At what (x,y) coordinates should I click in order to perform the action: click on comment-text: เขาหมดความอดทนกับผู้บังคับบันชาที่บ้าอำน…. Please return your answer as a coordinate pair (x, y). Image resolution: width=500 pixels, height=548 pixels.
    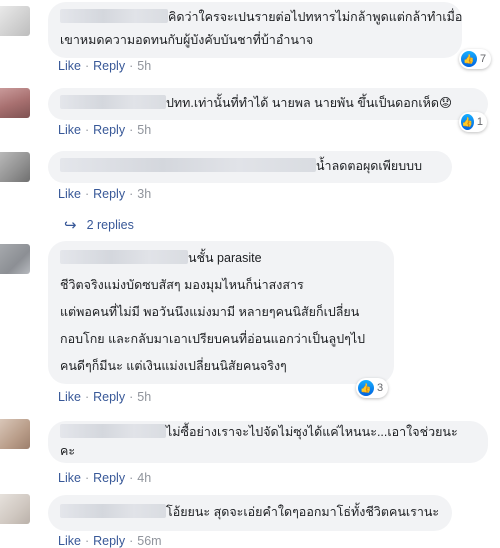
    Looking at the image, I should click on (187, 40).